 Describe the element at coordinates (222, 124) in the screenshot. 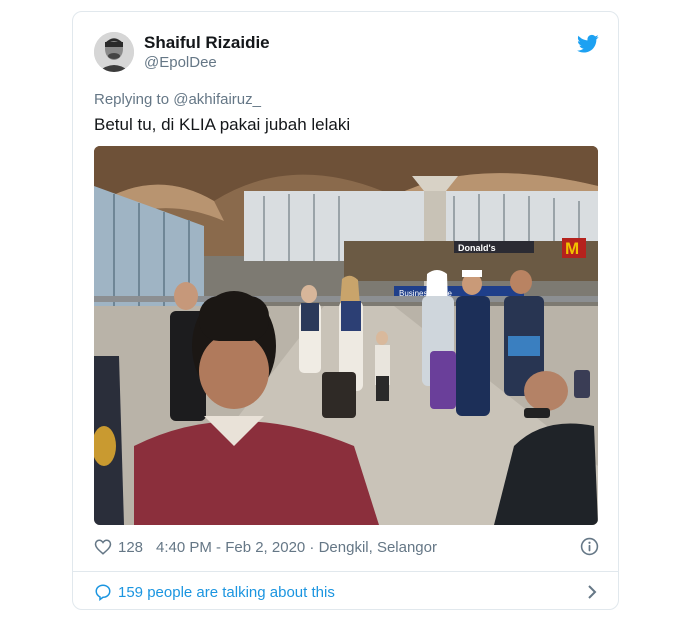

I see `tweet-text: Betul tu, di KLIA pakai jubah lelaki` at that location.